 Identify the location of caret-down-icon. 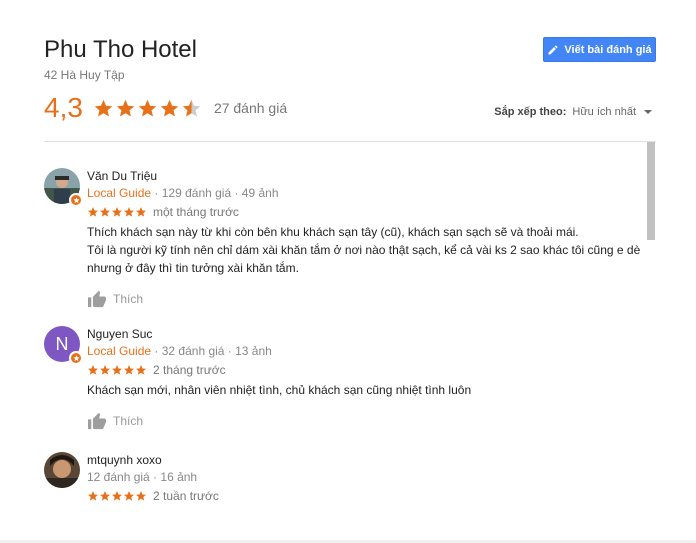
(648, 112).